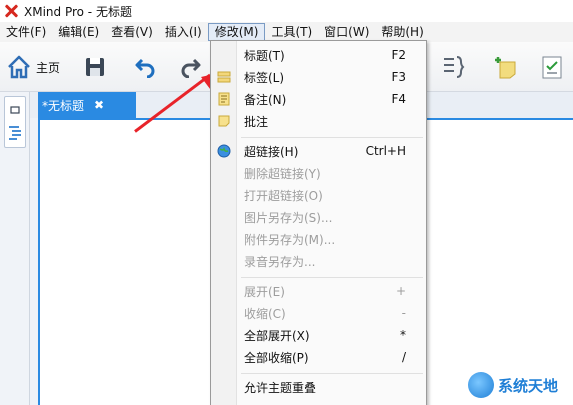  What do you see at coordinates (385, 151) in the screenshot?
I see `menu-item-shortcut: Ctrl+H` at bounding box center [385, 151].